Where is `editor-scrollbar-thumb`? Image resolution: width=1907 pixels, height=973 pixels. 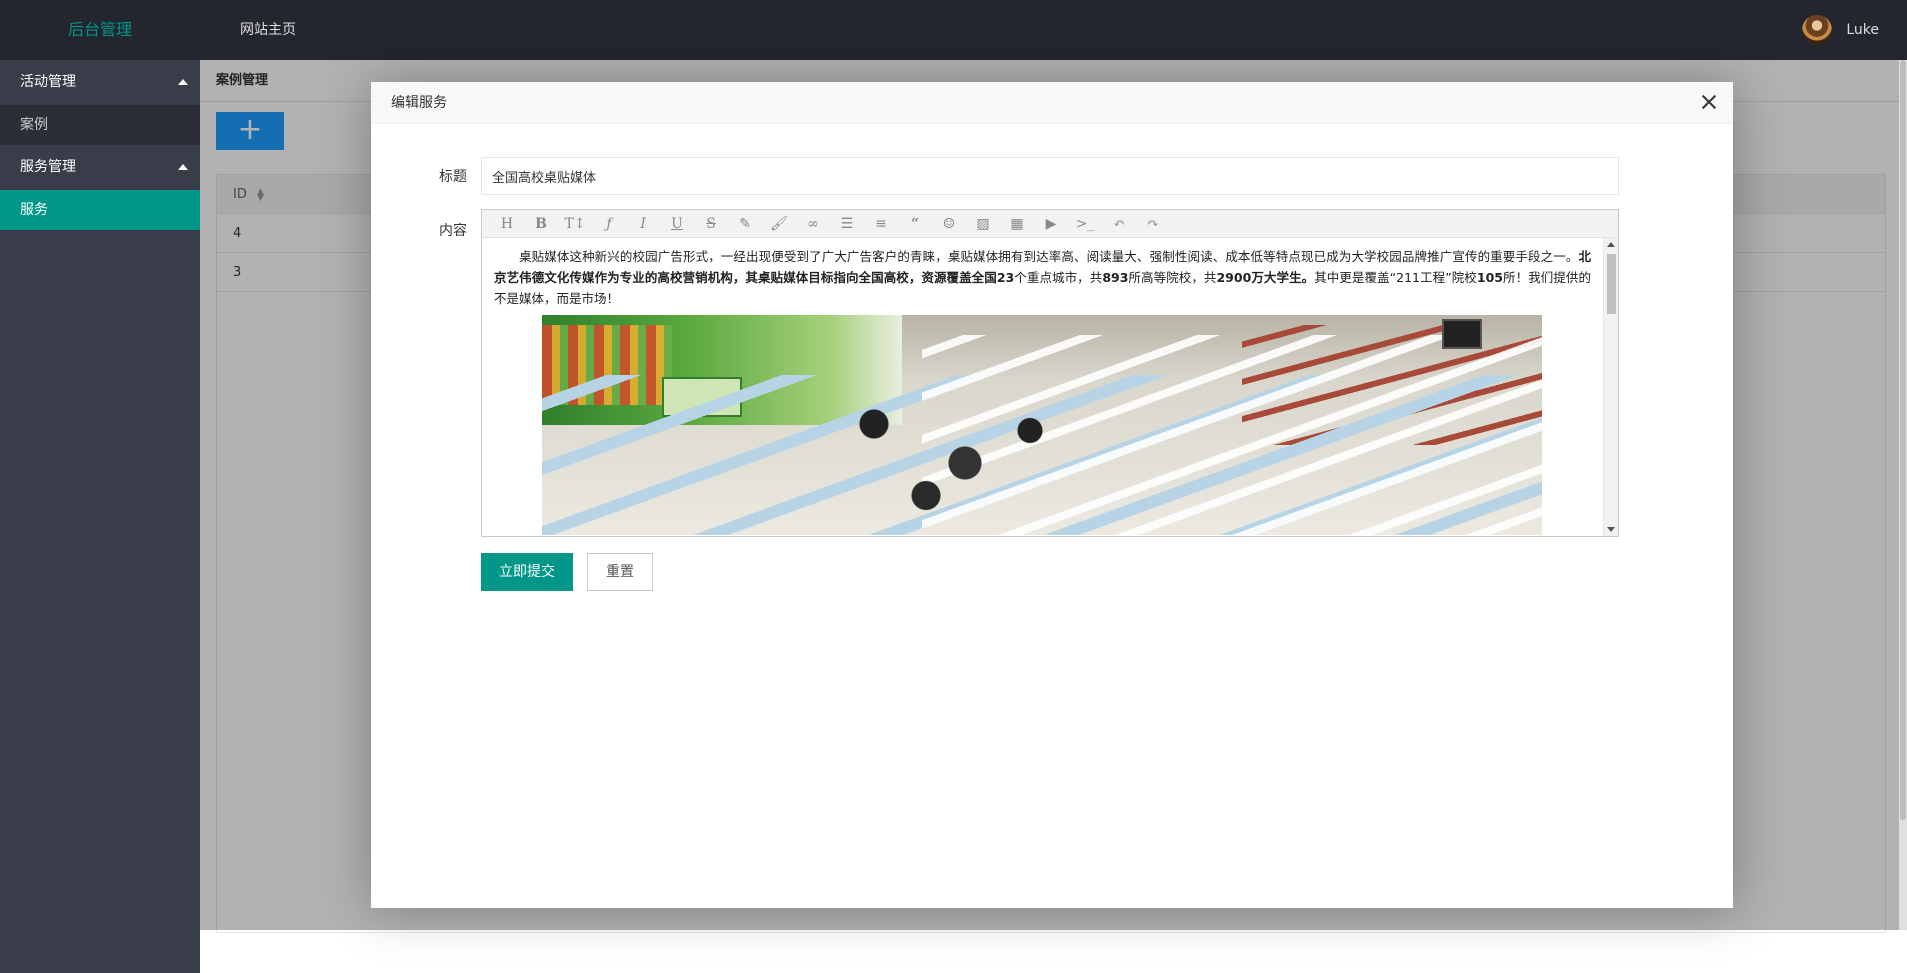 editor-scrollbar-thumb is located at coordinates (1611, 284).